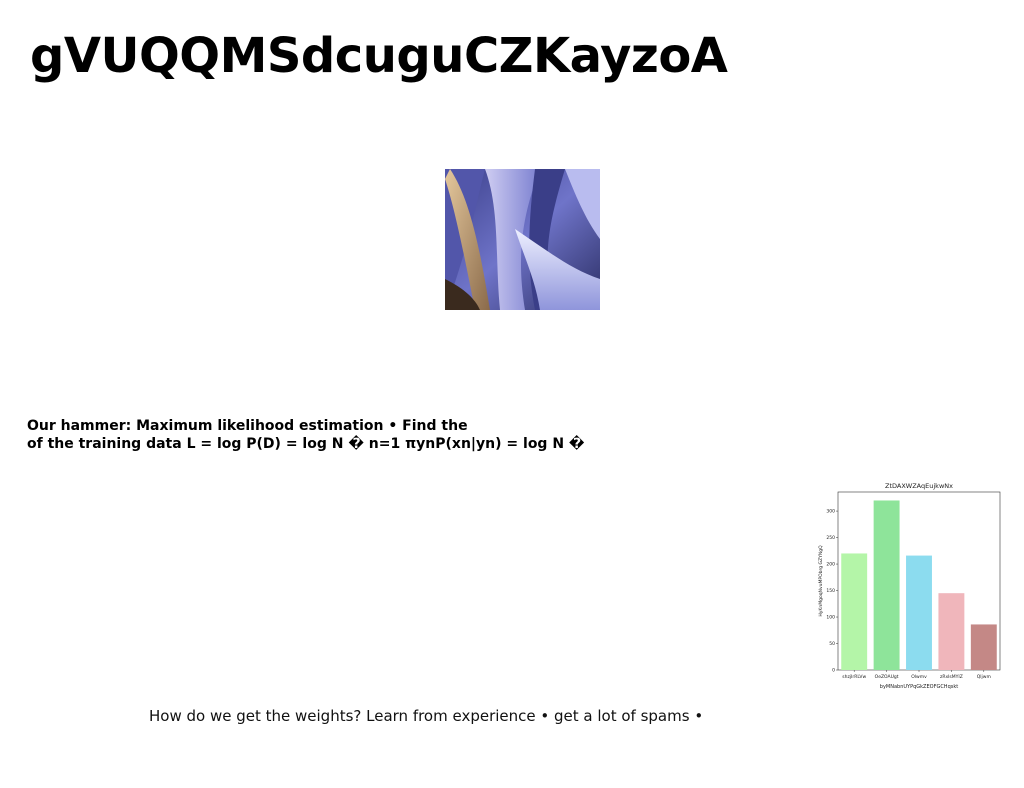 The image size is (1024, 788). Describe the element at coordinates (854, 677) in the screenshot. I see `x-tick-label: shzjIrRLVw` at that location.